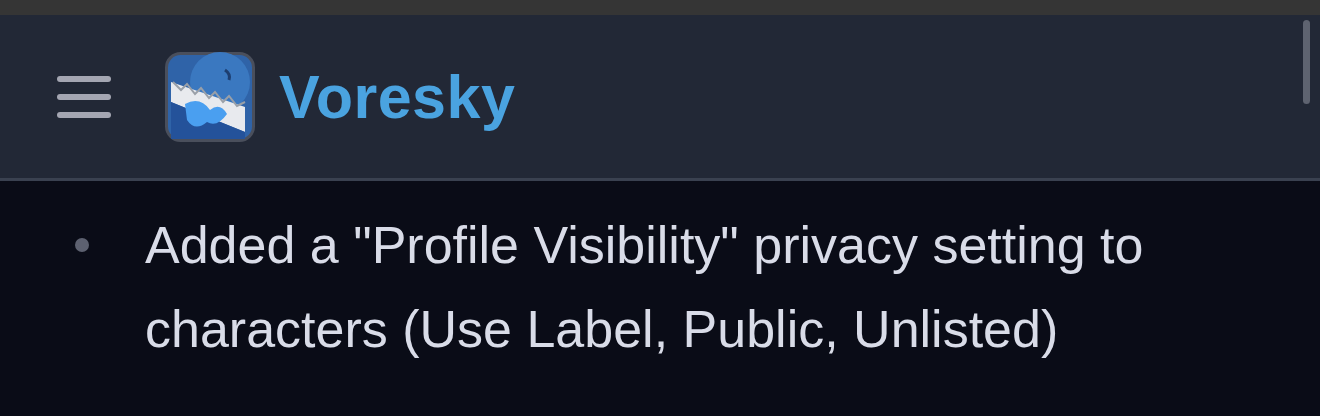  I want to click on site-title: Voresky, so click(397, 96).